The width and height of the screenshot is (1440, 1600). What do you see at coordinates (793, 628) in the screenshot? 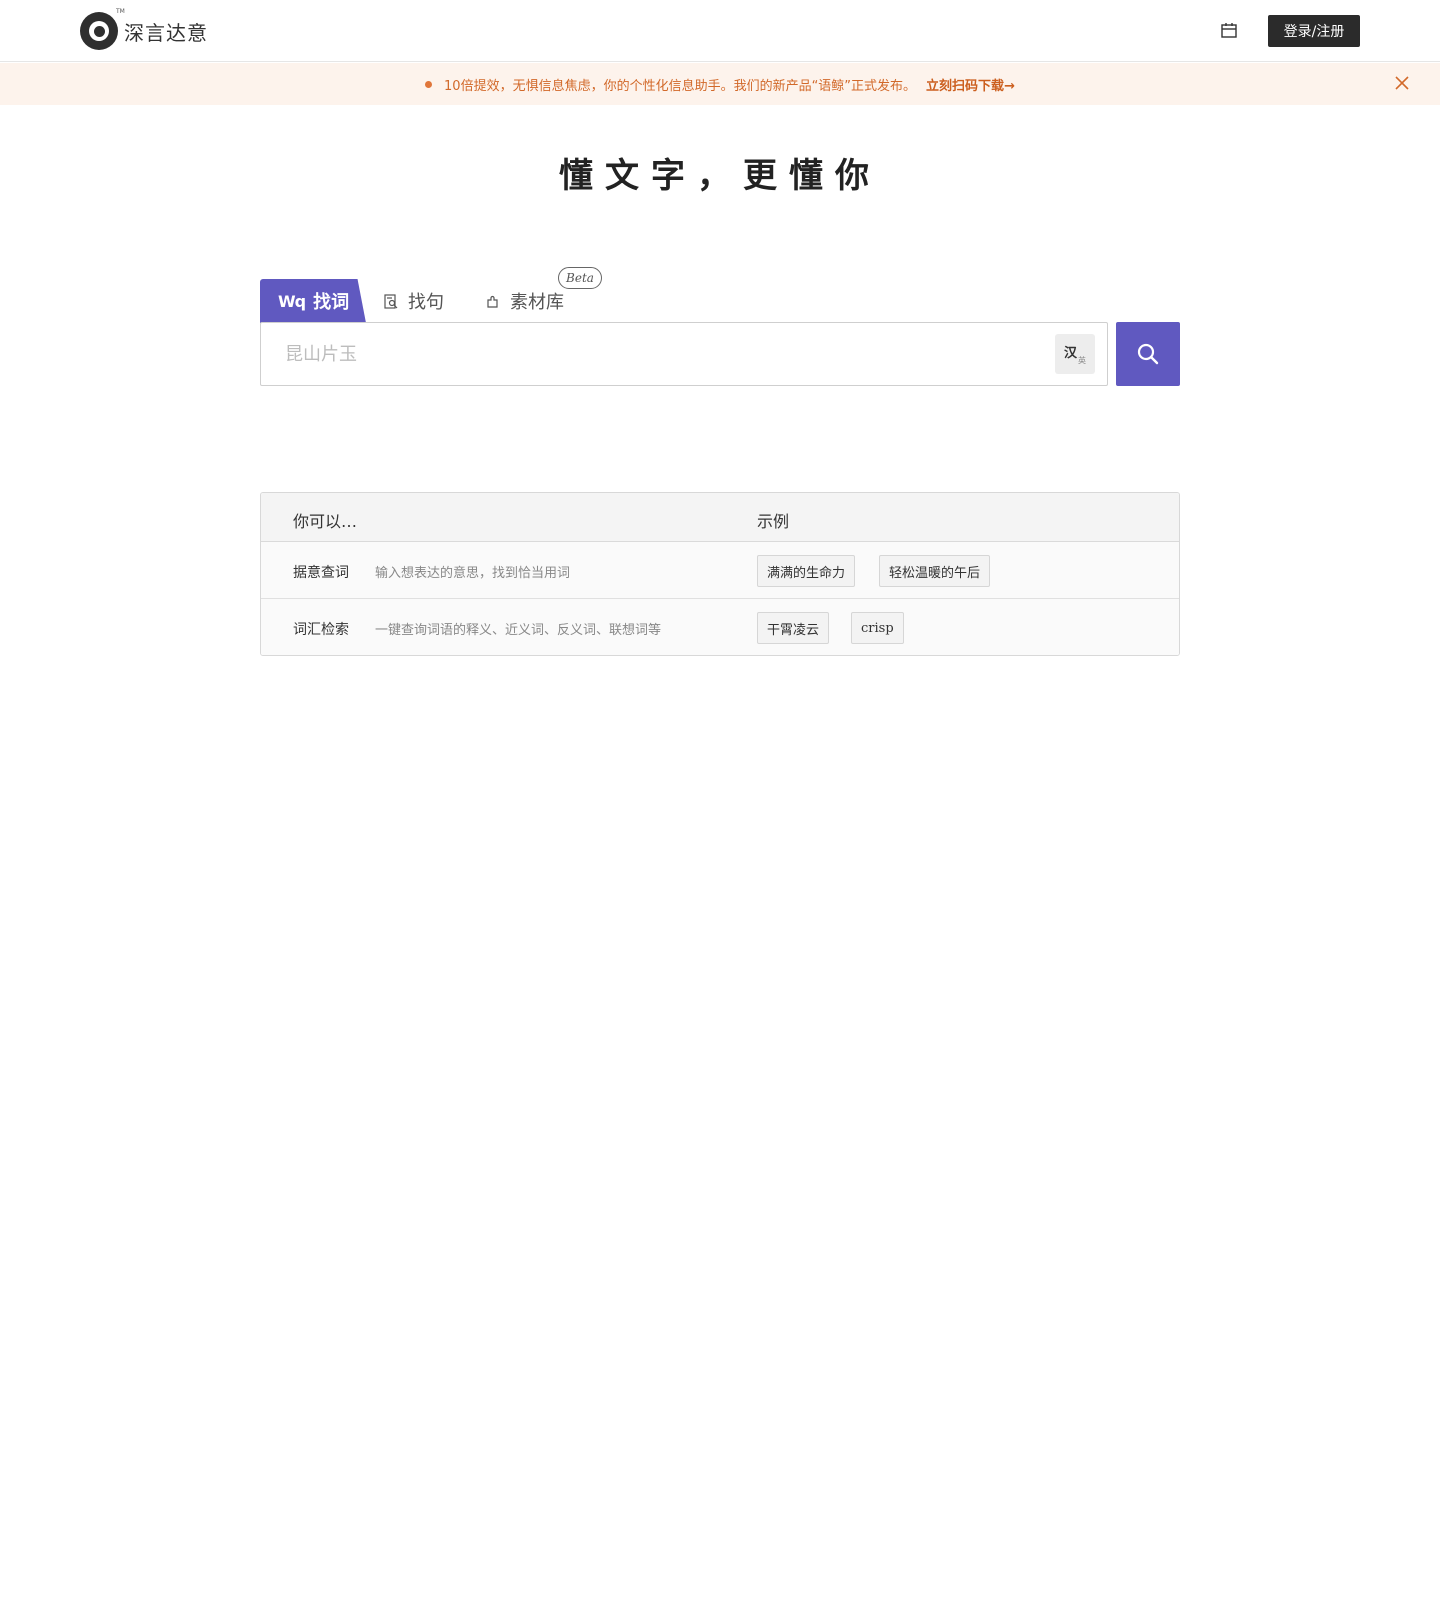
I see `example-chip: 干霄凌云` at bounding box center [793, 628].